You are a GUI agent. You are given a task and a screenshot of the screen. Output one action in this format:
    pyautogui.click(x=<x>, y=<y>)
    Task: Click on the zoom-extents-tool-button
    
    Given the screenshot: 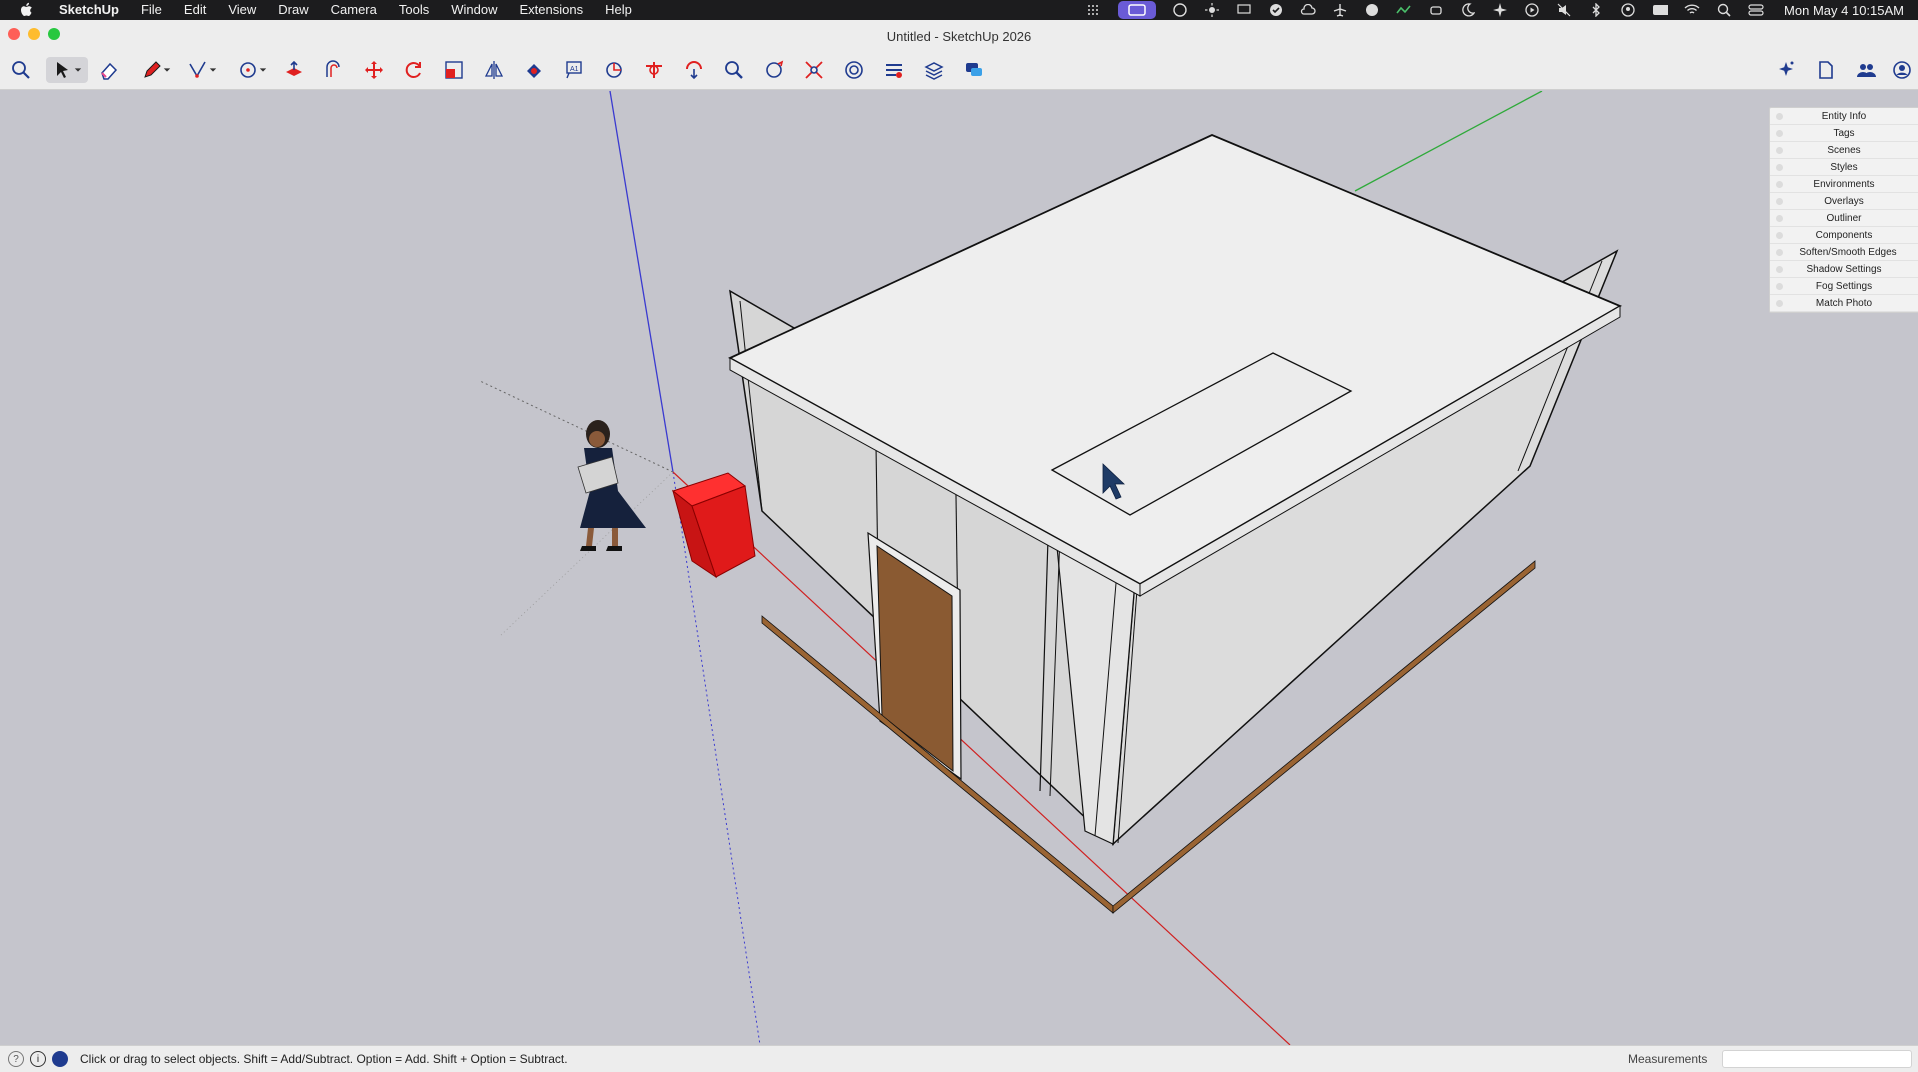 What is the action you would take?
    pyautogui.click(x=814, y=70)
    